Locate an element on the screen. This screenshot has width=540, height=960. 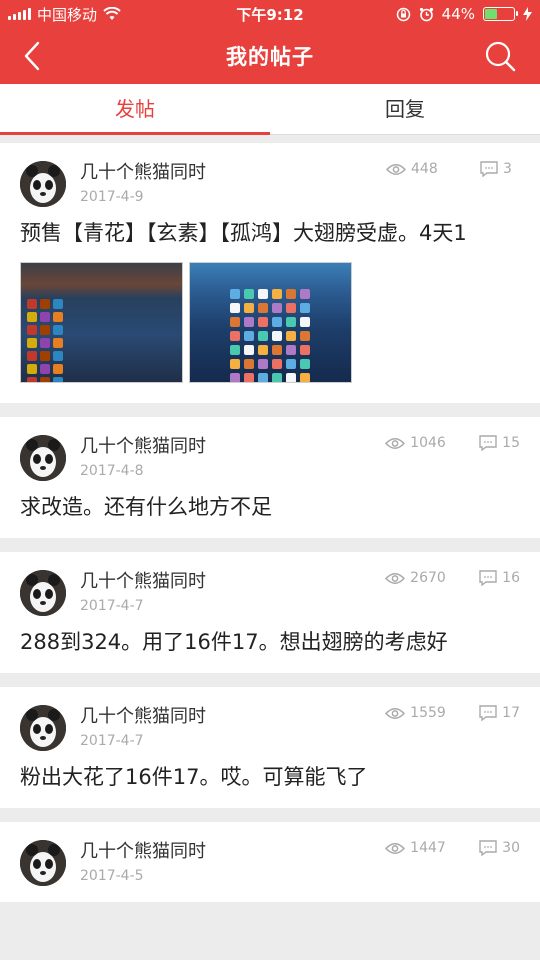
comment-count: 30 is located at coordinates (511, 848).